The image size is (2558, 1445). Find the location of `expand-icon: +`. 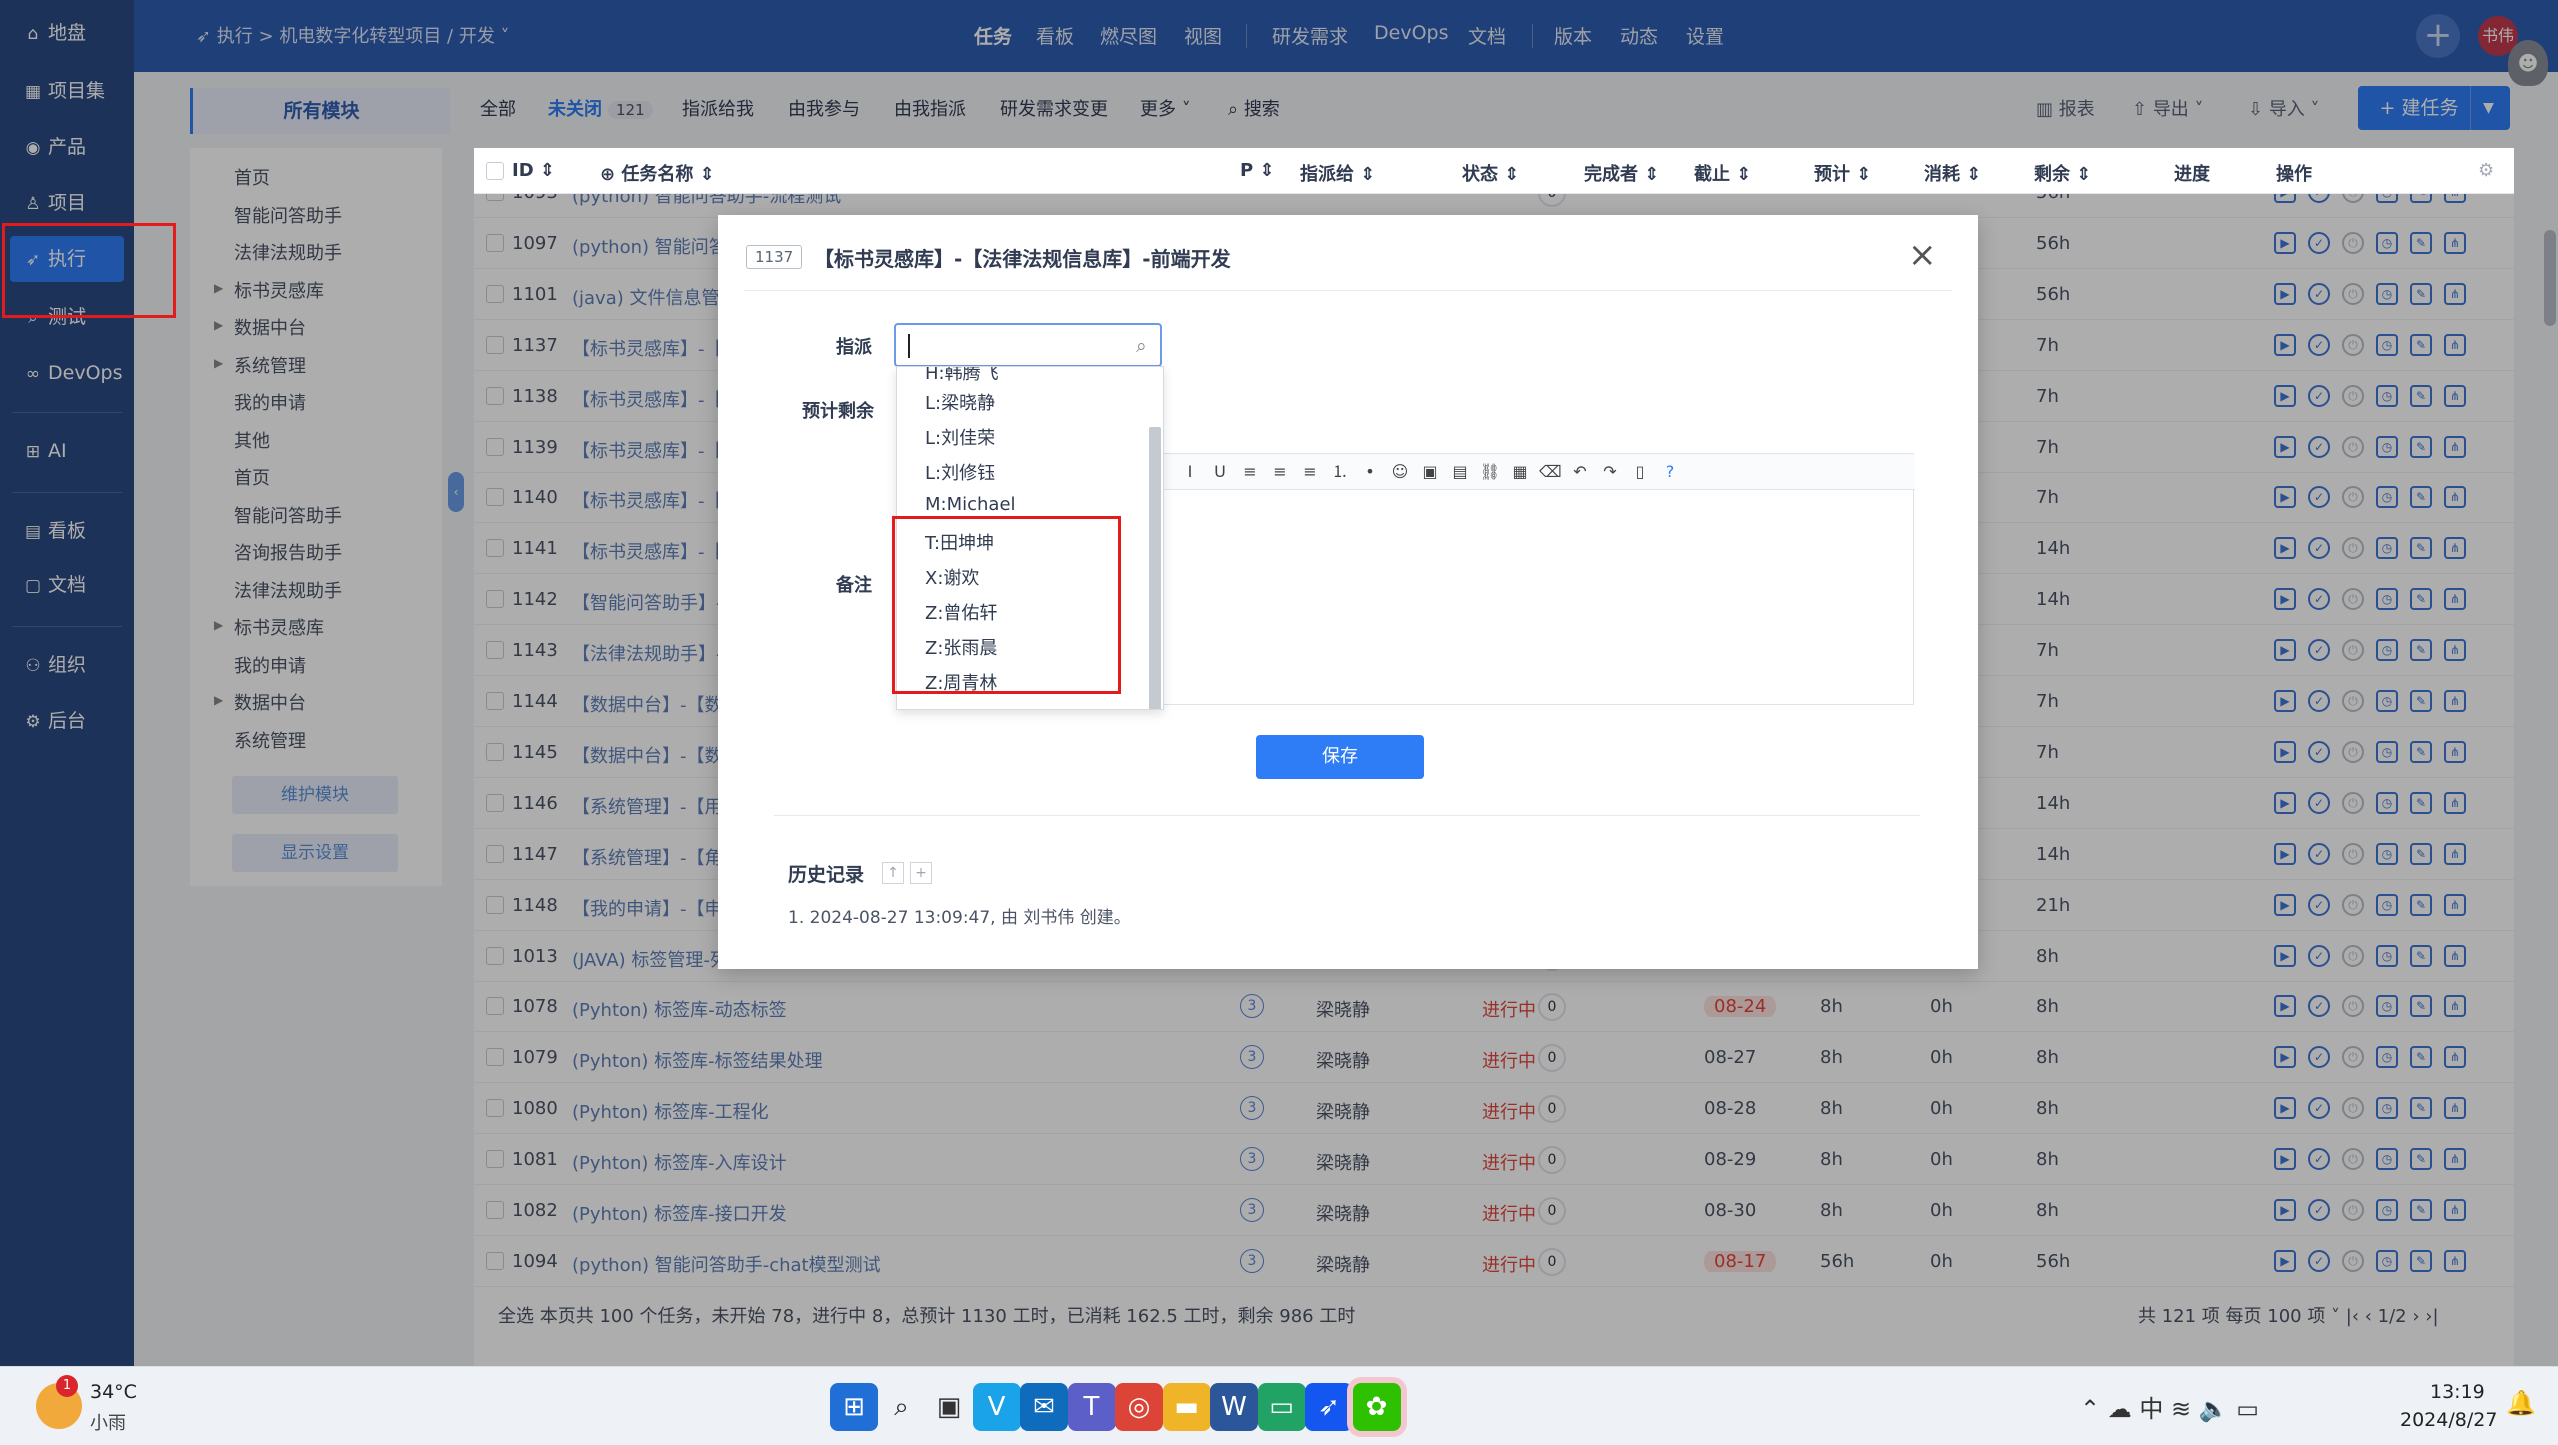

expand-icon: + is located at coordinates (921, 873).